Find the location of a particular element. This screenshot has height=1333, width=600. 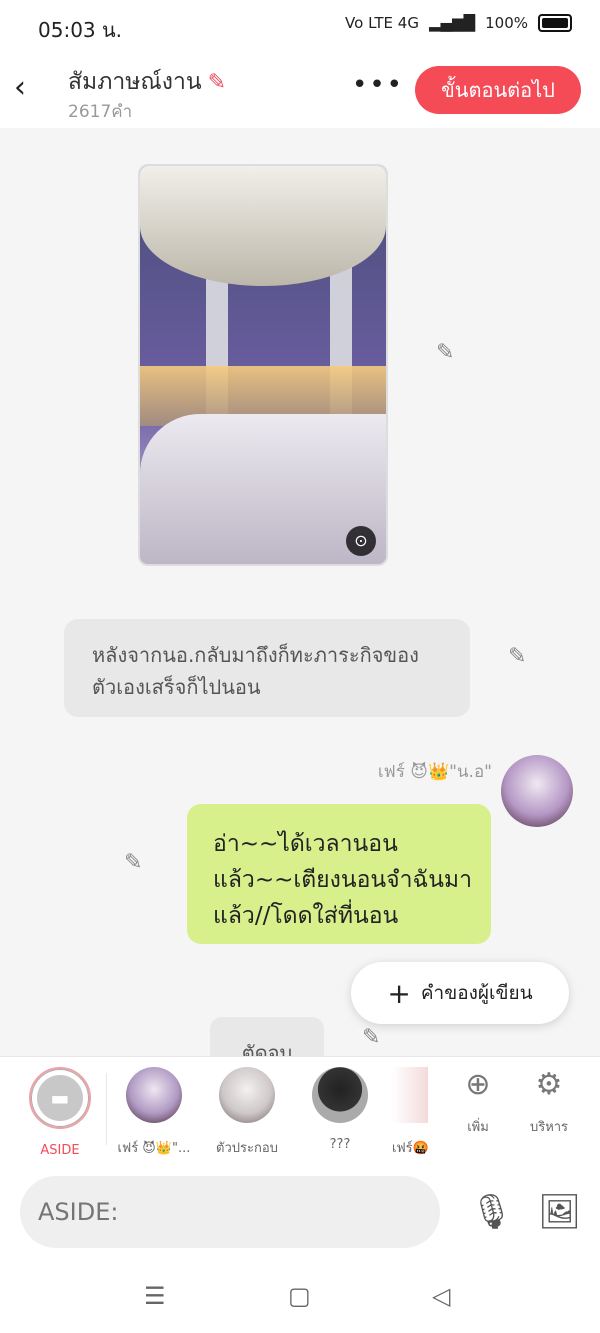

char-aside: ▬ ASIDE is located at coordinates (60, 1112).